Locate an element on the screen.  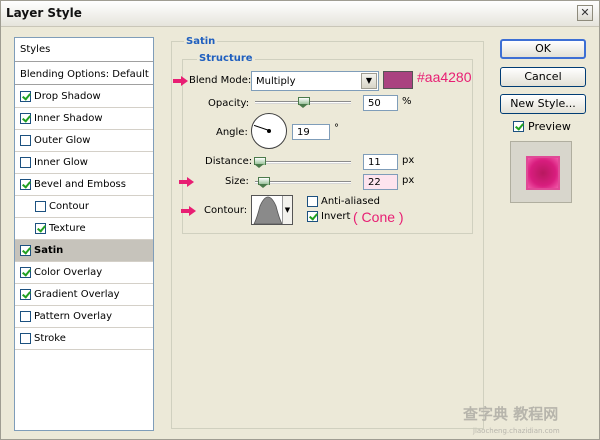
title-bar: Layer Style ✕ is located at coordinates (300, 14).